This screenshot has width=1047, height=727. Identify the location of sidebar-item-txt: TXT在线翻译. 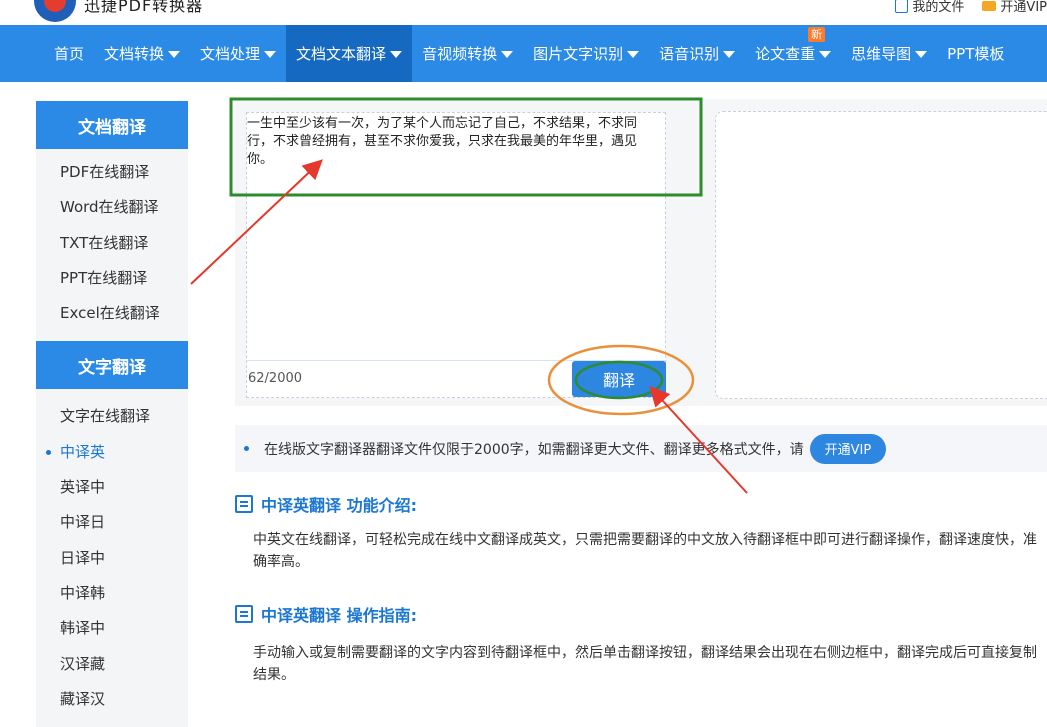
(112, 243).